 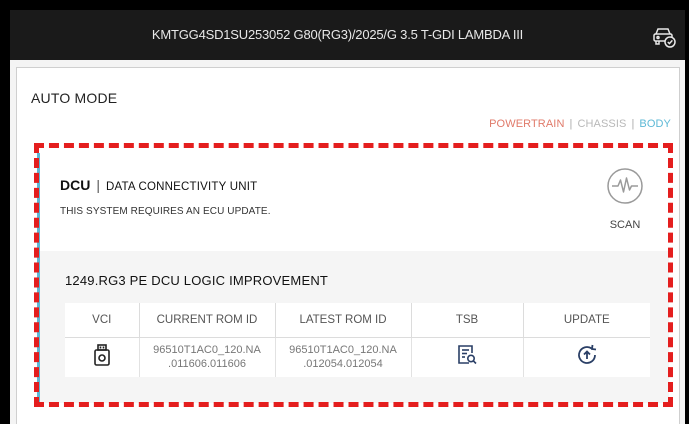 What do you see at coordinates (75, 185) in the screenshot?
I see `system-code: DCU` at bounding box center [75, 185].